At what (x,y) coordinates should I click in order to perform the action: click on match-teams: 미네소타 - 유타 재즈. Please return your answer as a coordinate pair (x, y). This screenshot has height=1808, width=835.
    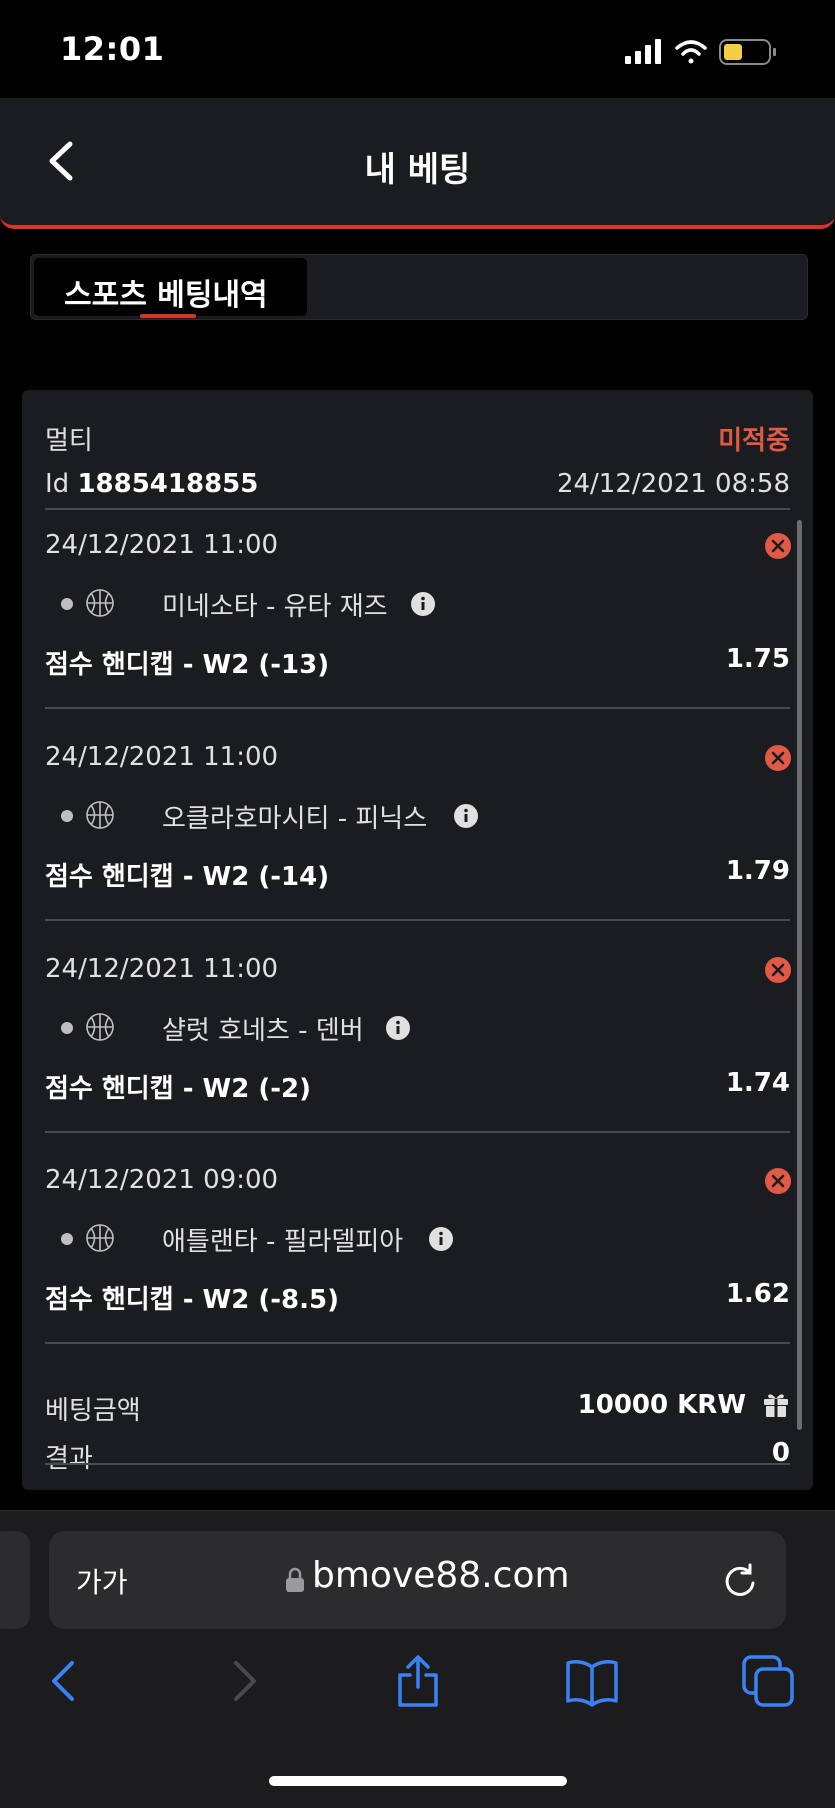
    Looking at the image, I should click on (275, 607).